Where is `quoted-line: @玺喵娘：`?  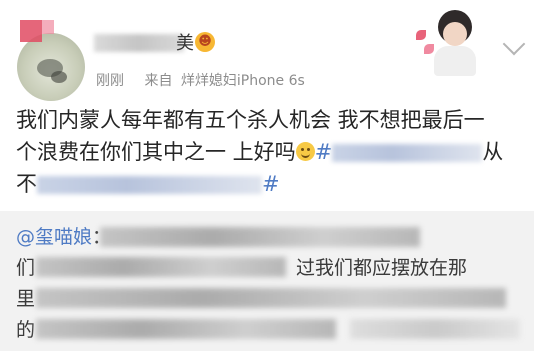 quoted-line: @玺喵娘： is located at coordinates (63, 237).